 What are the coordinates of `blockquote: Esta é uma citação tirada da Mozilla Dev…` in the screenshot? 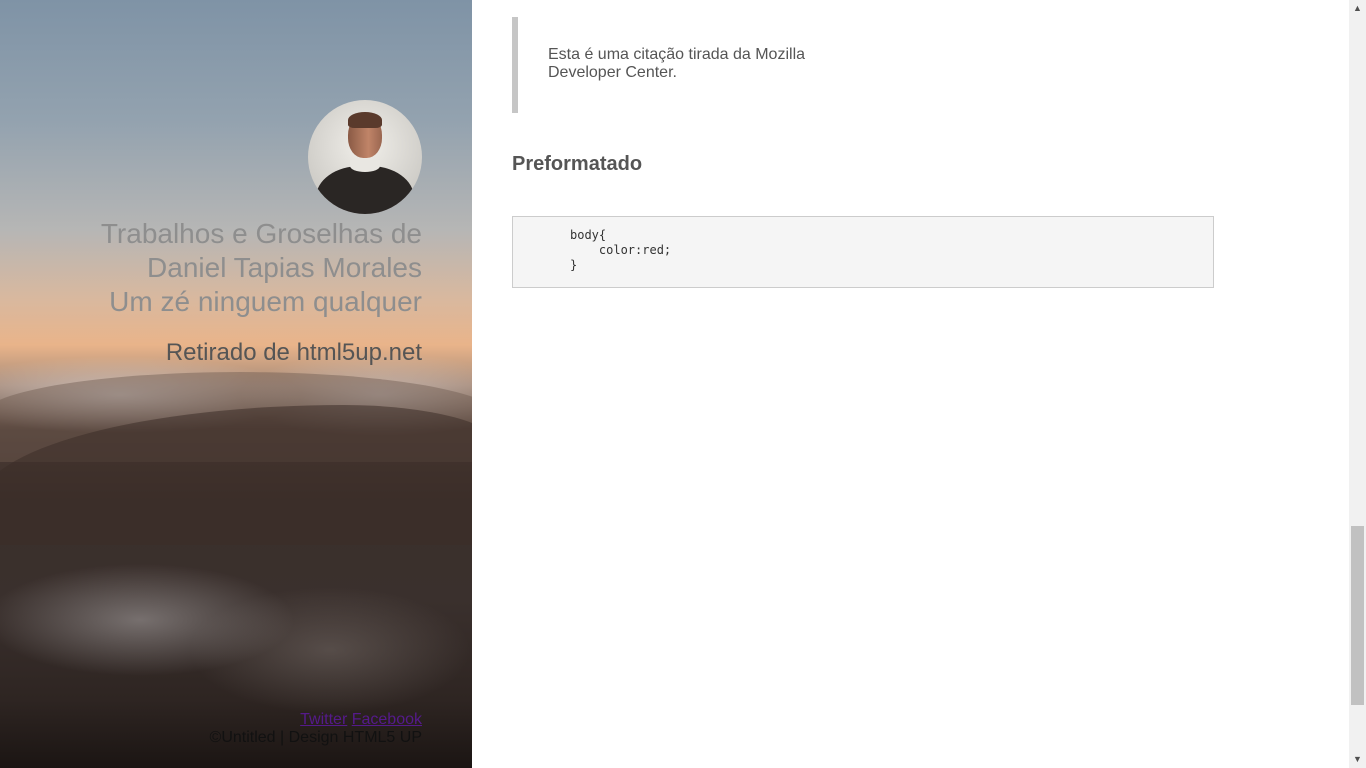 It's located at (672, 65).